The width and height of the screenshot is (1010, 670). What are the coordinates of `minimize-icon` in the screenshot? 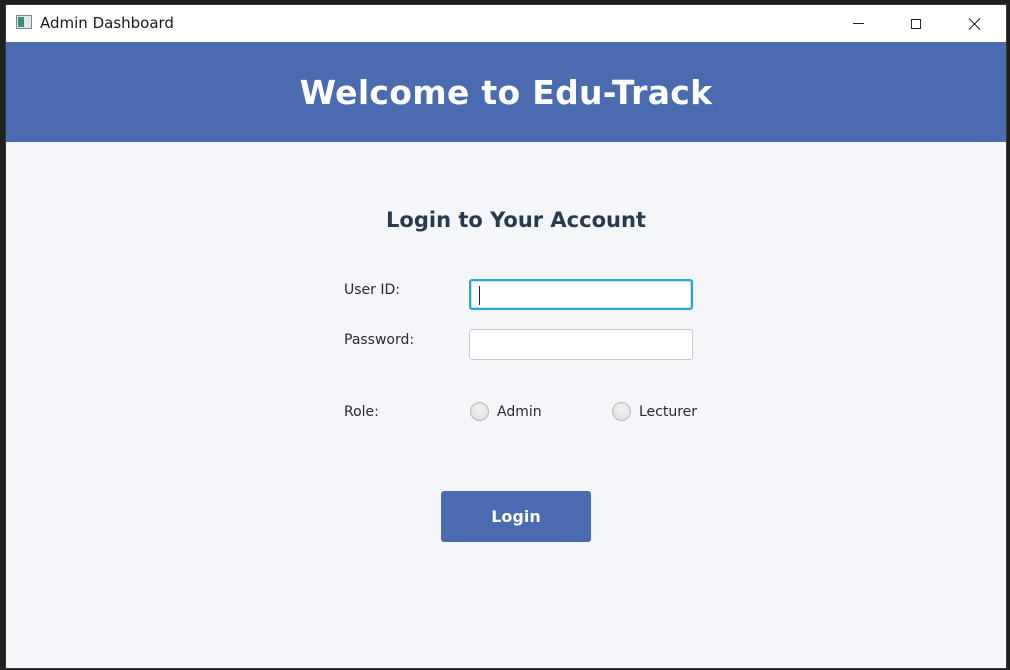 It's located at (858, 23).